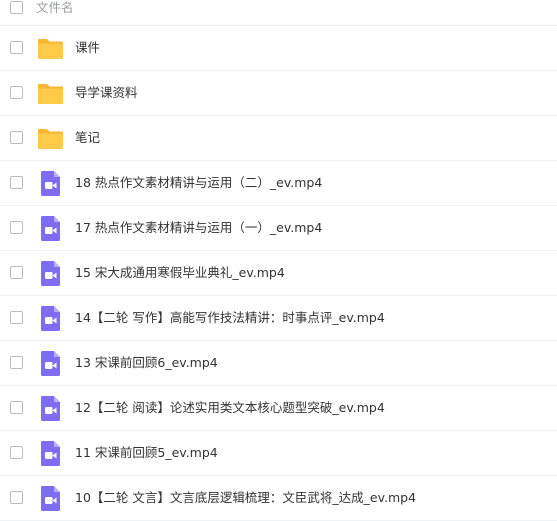 This screenshot has width=557, height=521. Describe the element at coordinates (230, 318) in the screenshot. I see `file-name: 14【二轮 写作】高能写作技法精讲：时事点评_ev.mp4` at that location.